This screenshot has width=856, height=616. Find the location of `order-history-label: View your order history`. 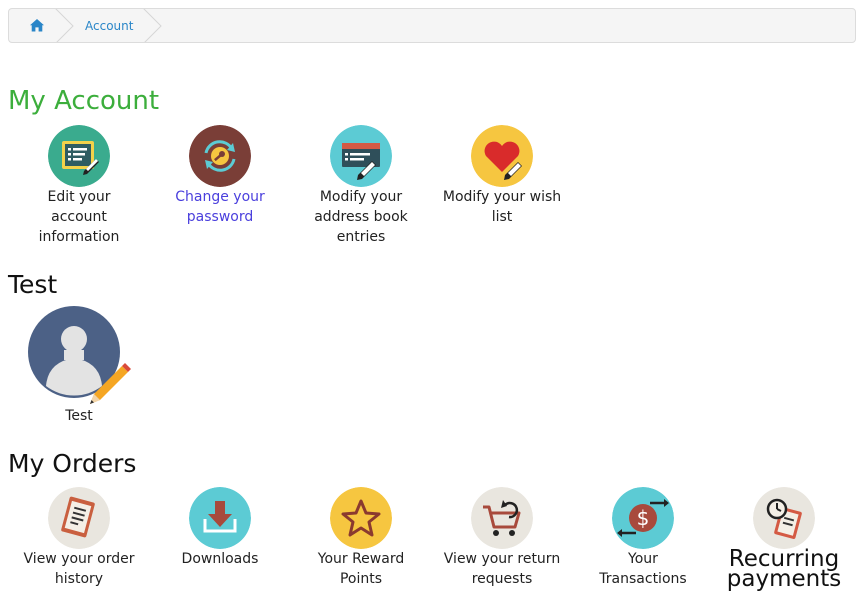

order-history-label: View your order history is located at coordinates (79, 569).